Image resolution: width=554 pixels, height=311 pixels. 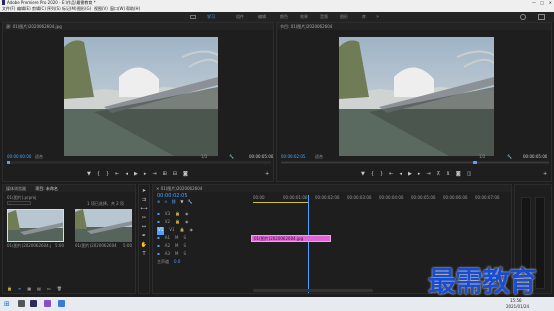 I want to click on list-view-icon: ≡, so click(x=19, y=289).